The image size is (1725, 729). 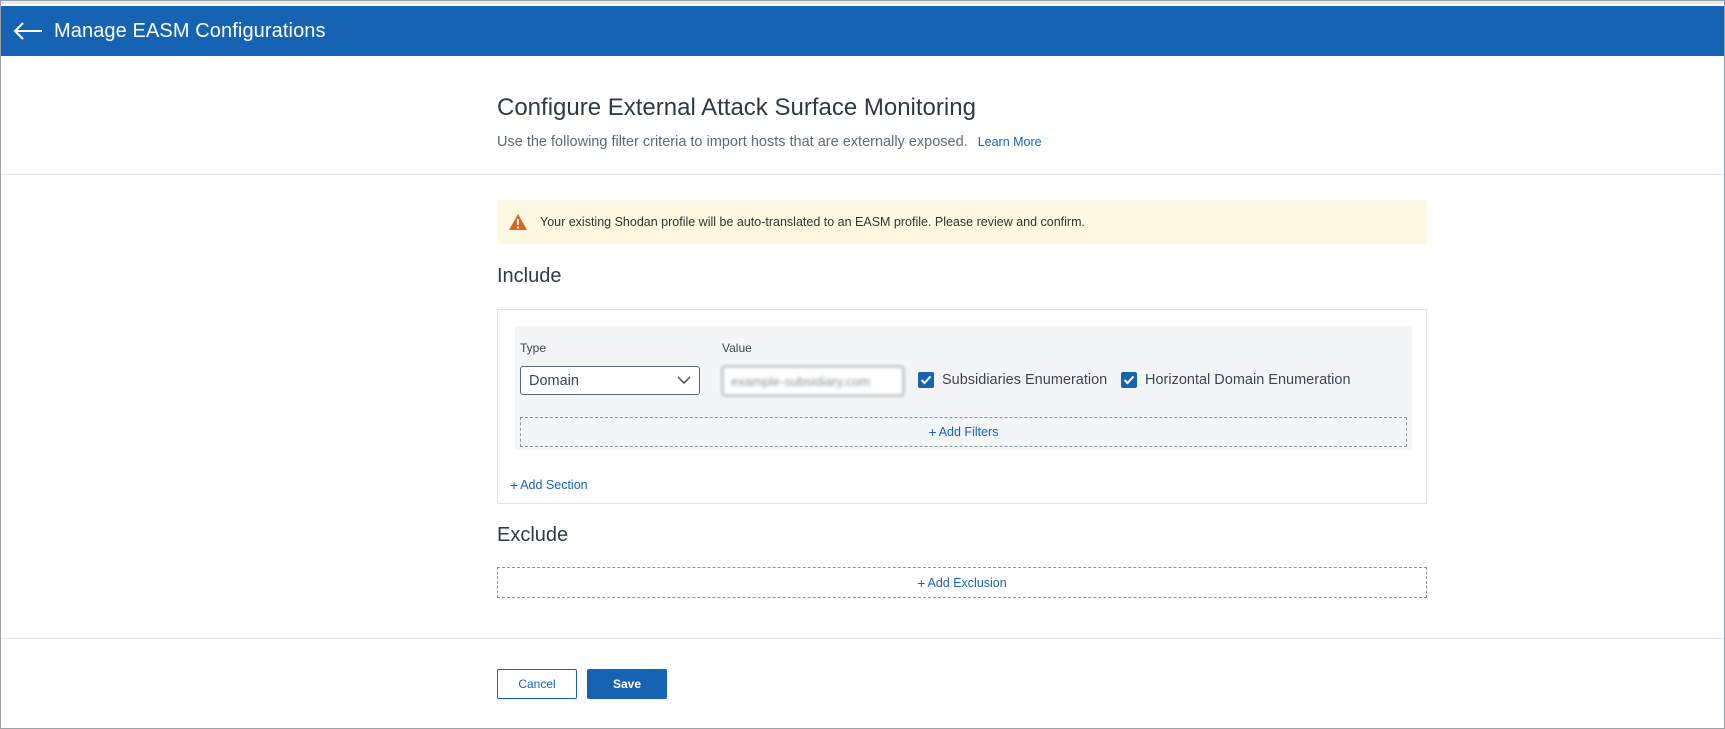 I want to click on add-exclusion-button: + Add Exclusion, so click(x=962, y=582).